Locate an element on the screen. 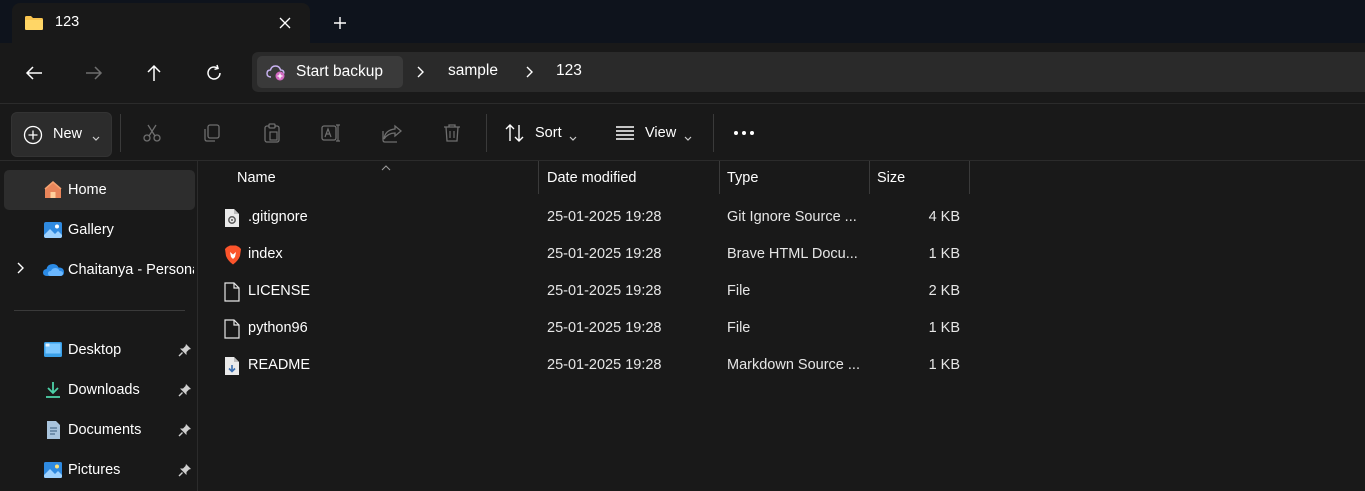 The width and height of the screenshot is (1365, 491). cloud-backup-icon is located at coordinates (277, 74).